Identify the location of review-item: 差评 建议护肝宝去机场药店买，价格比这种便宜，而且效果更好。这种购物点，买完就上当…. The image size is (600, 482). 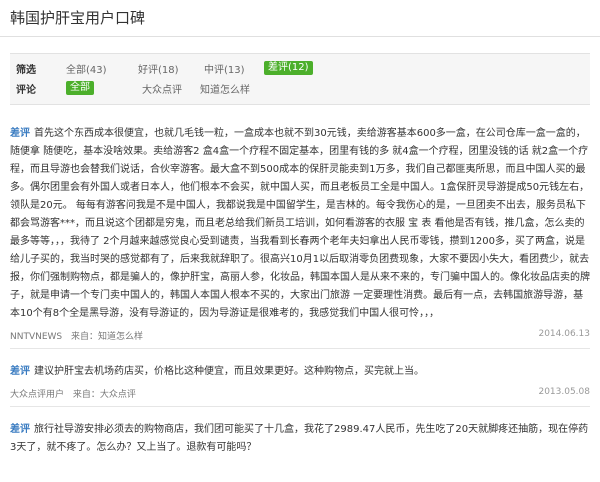
(300, 378).